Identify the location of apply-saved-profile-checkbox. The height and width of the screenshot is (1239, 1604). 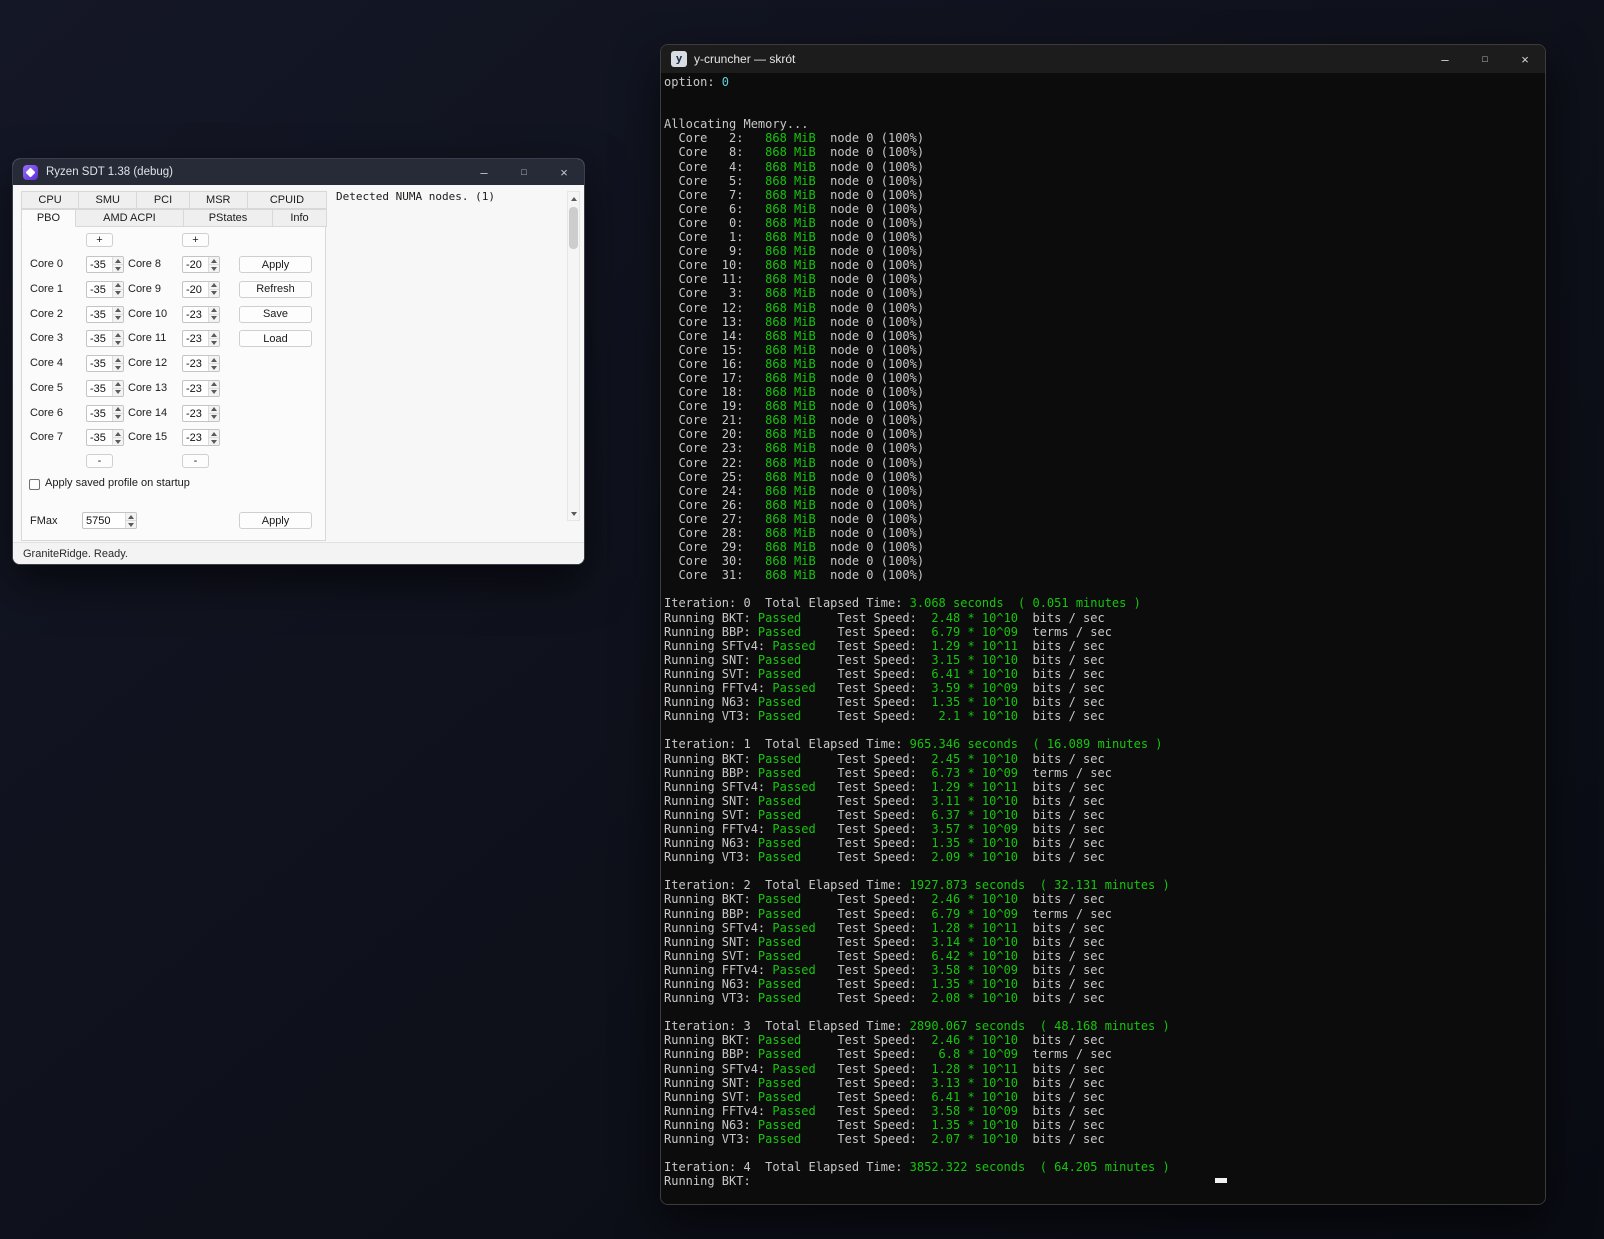
(34, 484).